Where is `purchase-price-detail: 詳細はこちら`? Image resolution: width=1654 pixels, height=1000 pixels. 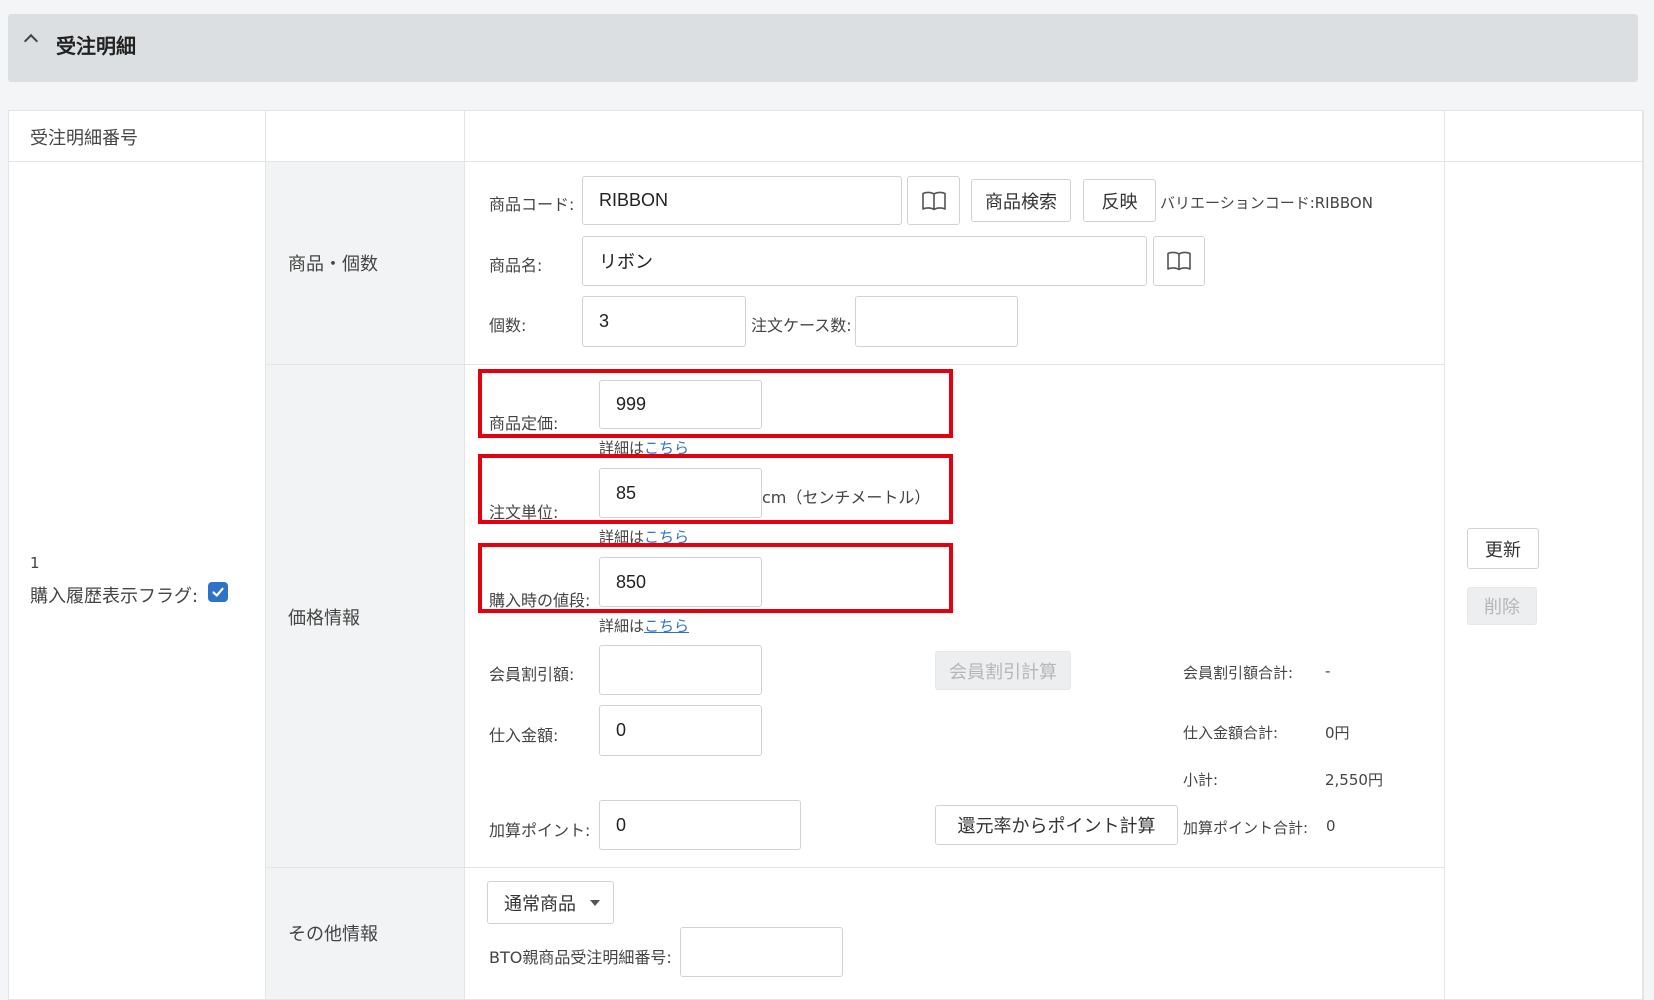 purchase-price-detail: 詳細はこちら is located at coordinates (644, 625).